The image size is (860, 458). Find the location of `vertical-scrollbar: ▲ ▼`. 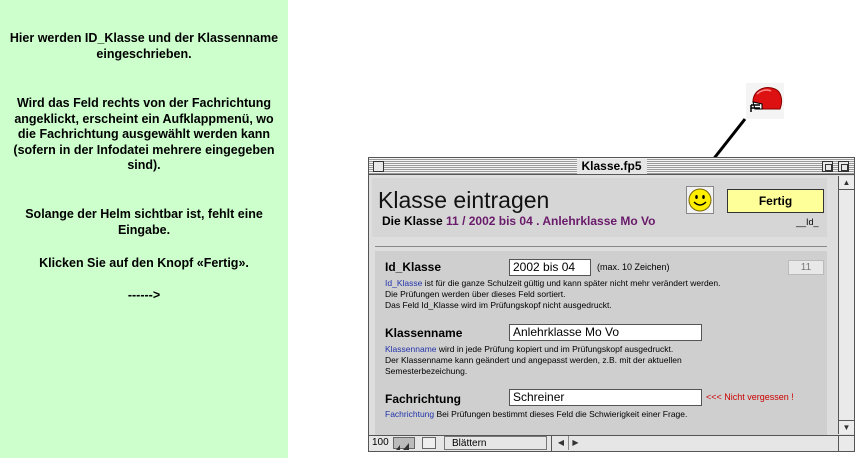

vertical-scrollbar: ▲ ▼ is located at coordinates (846, 305).